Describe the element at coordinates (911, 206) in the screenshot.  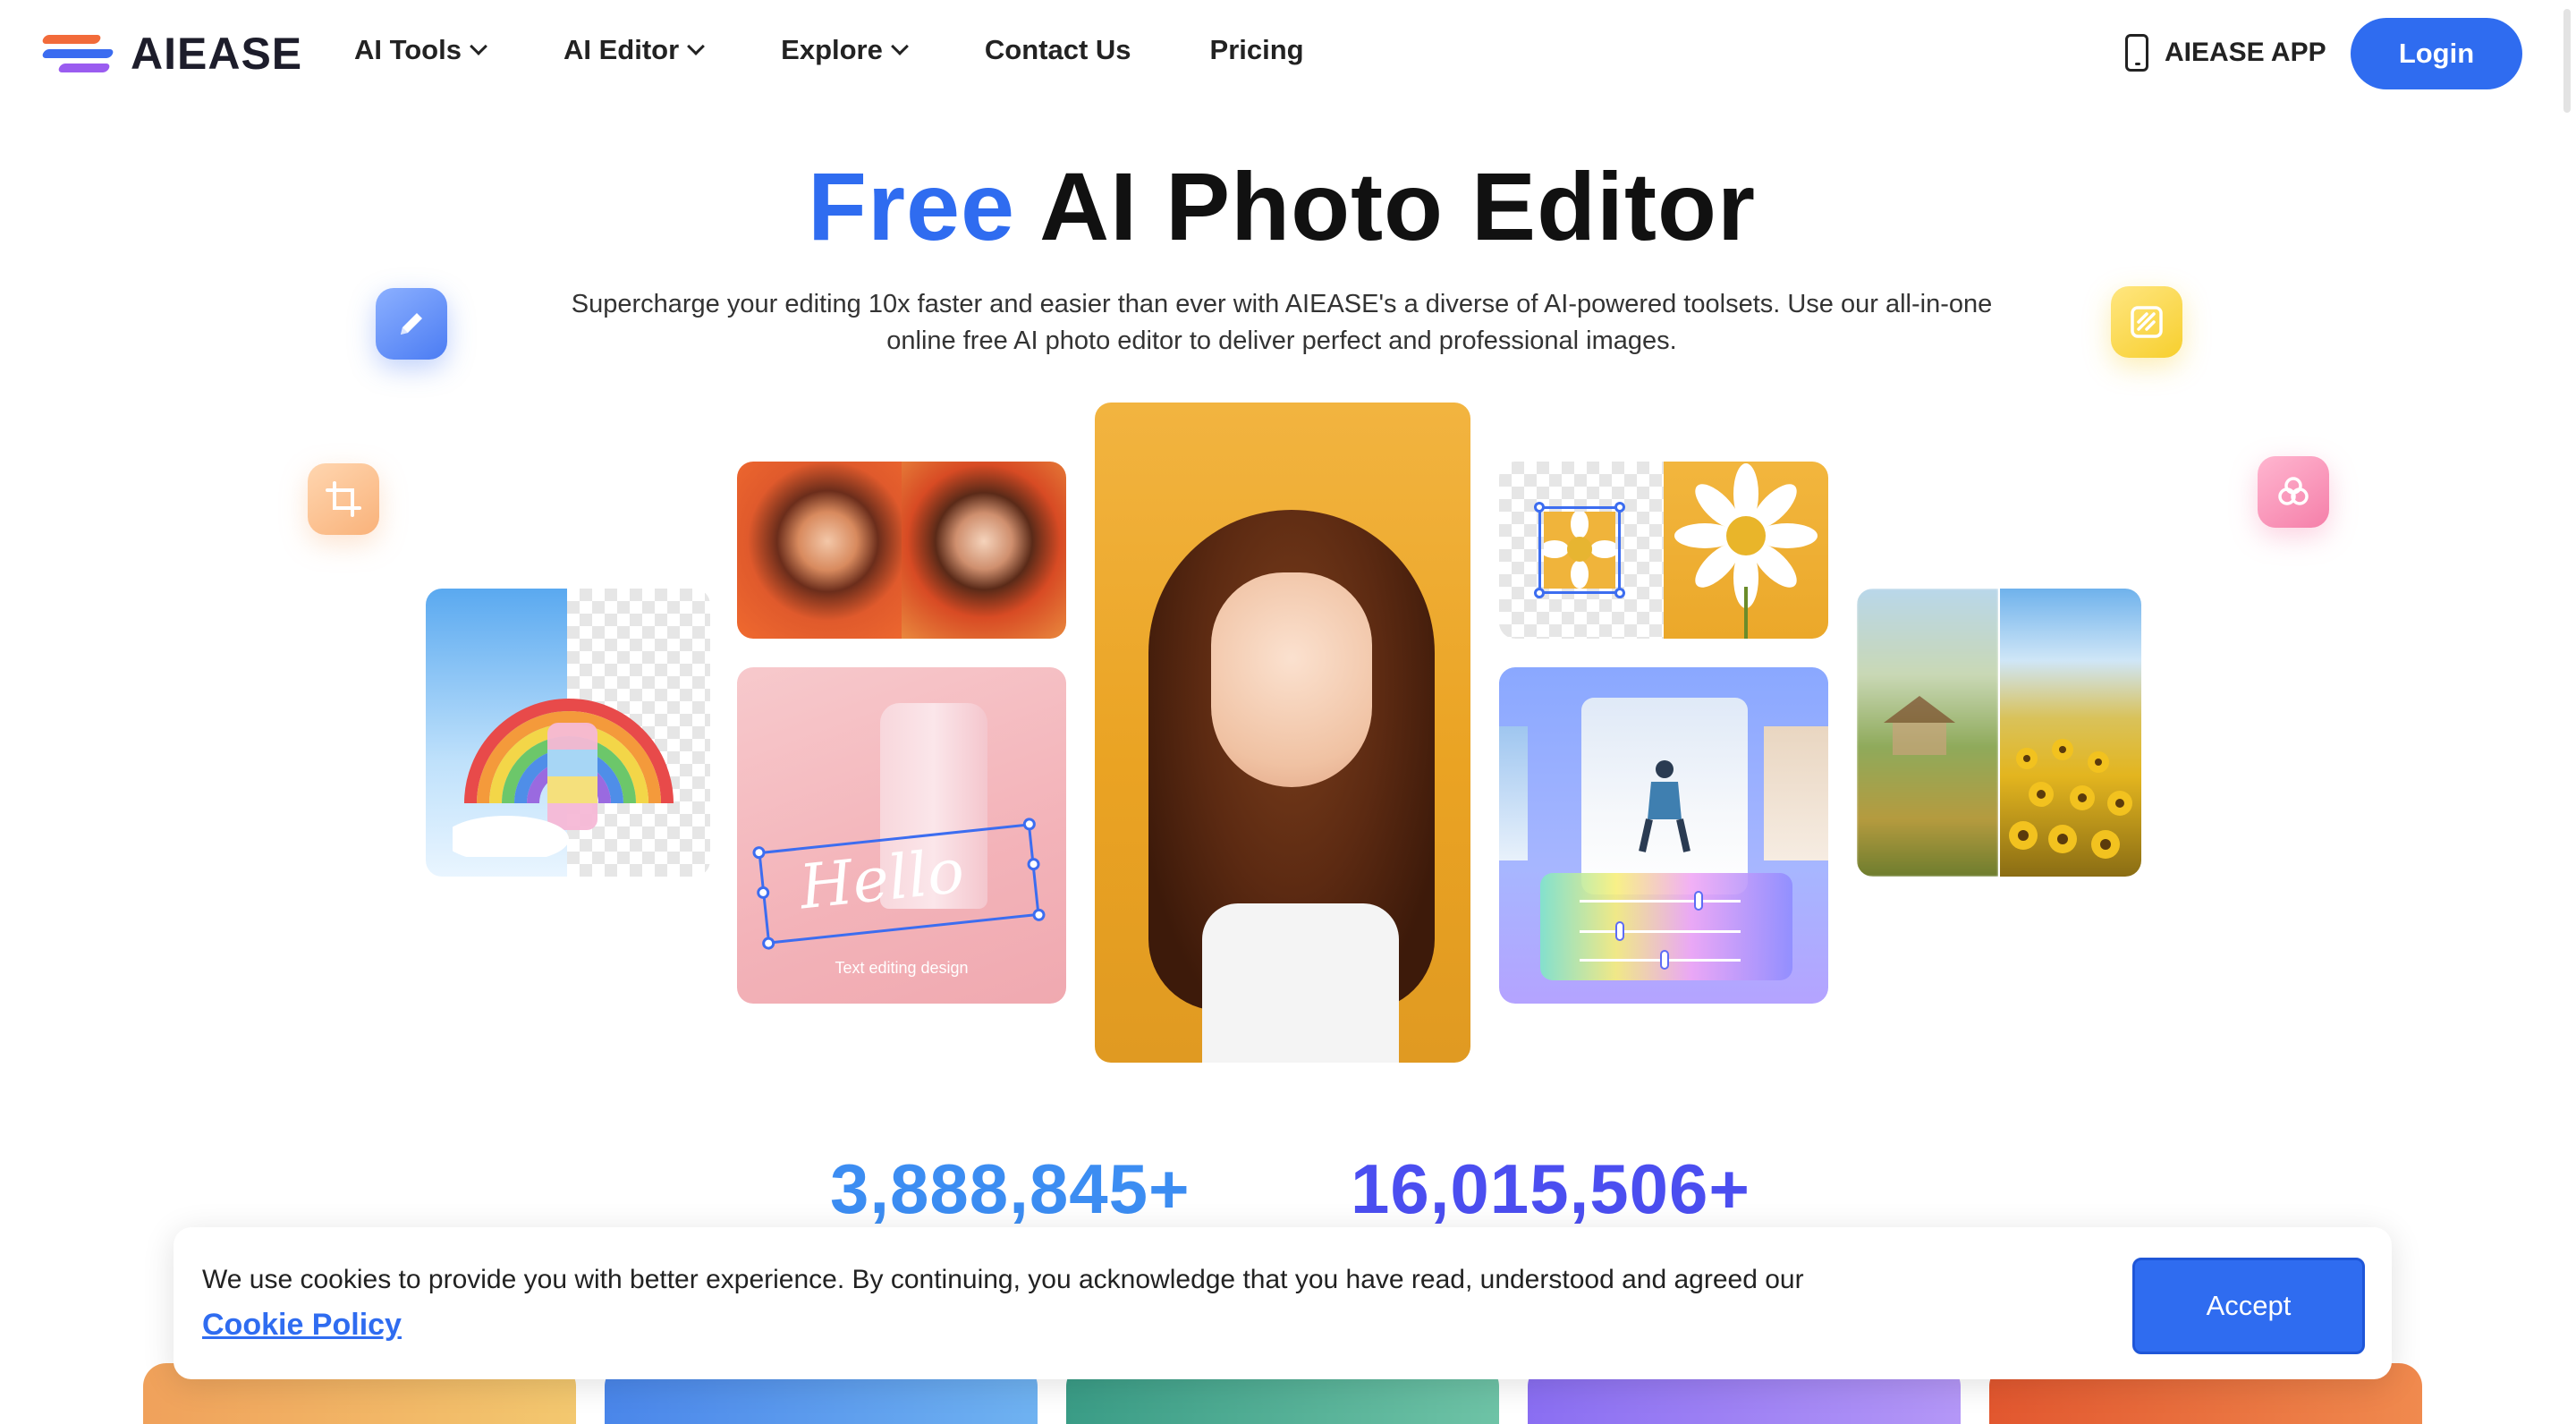
I see `title-accent: Free` at that location.